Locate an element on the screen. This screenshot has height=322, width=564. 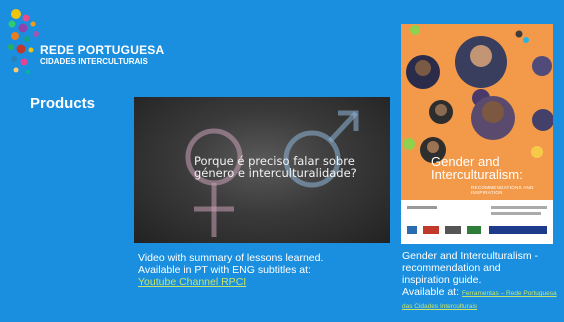
page-title: Products is located at coordinates (63, 103).